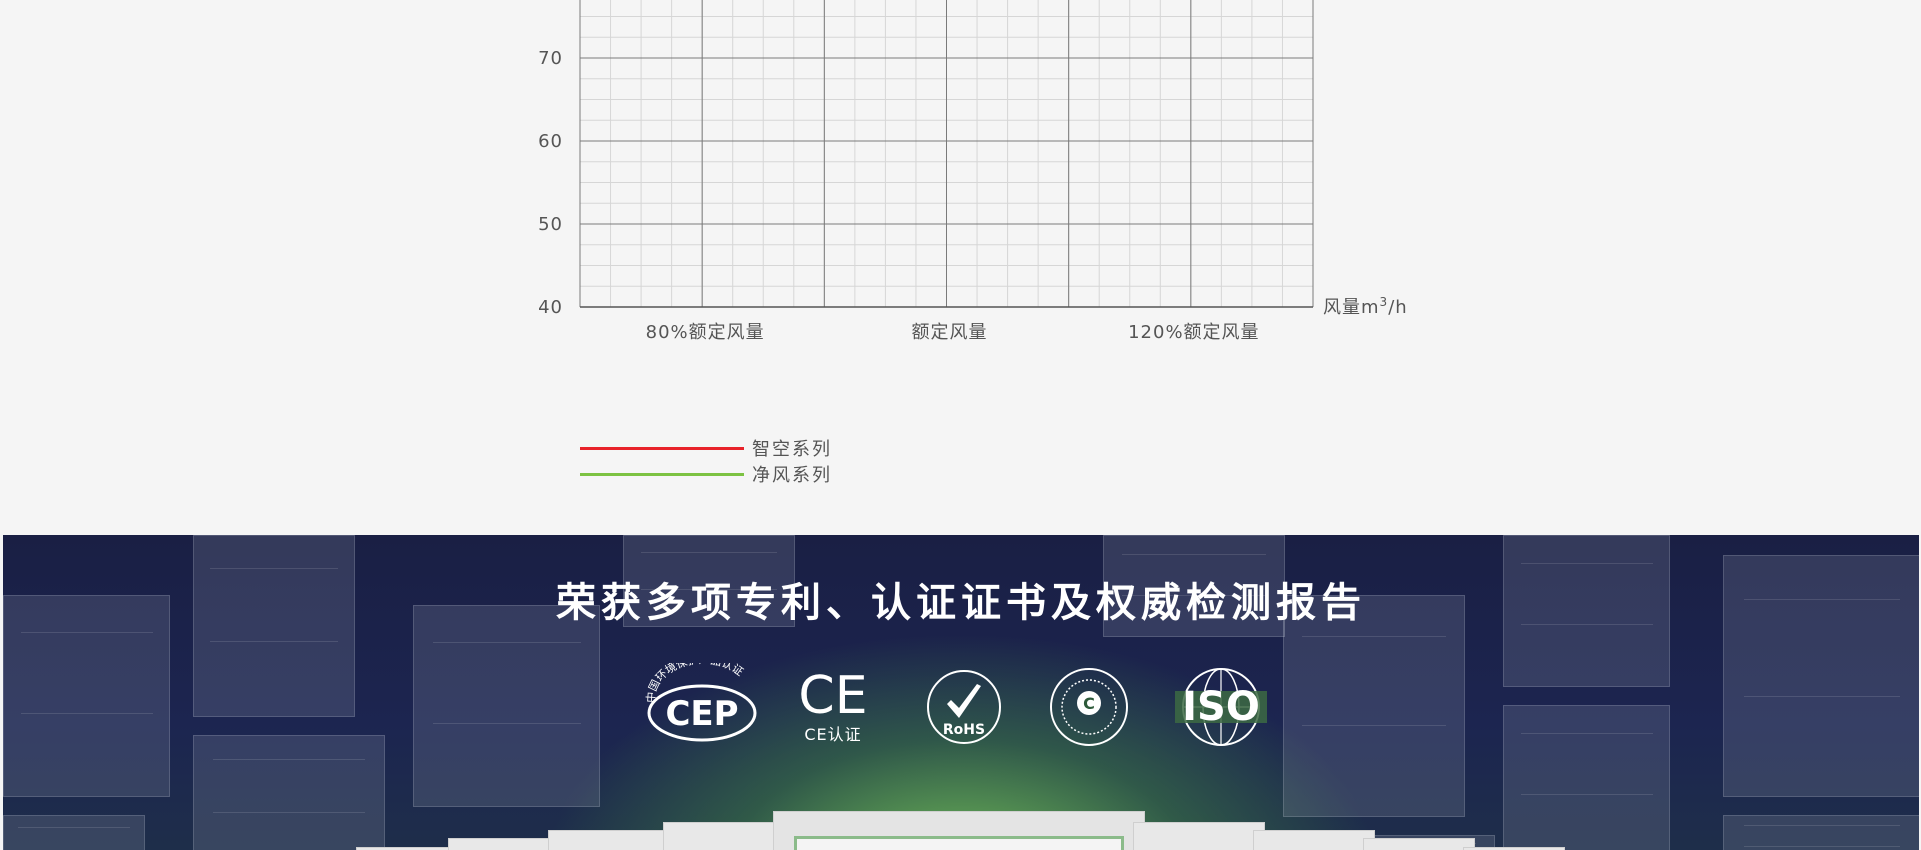 This screenshot has height=850, width=1921. Describe the element at coordinates (959, 843) in the screenshot. I see `certificate-green-border` at that location.